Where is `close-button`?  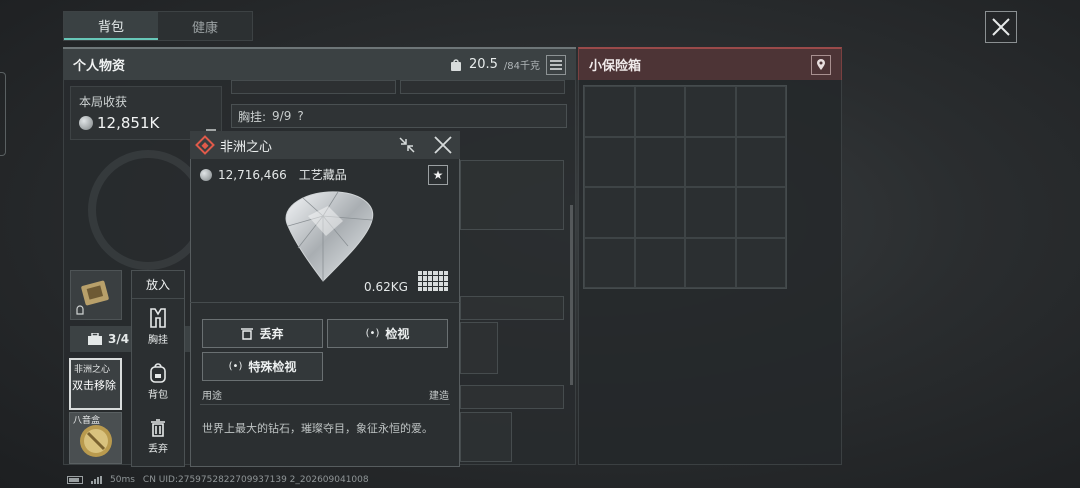
close-button is located at coordinates (1001, 27).